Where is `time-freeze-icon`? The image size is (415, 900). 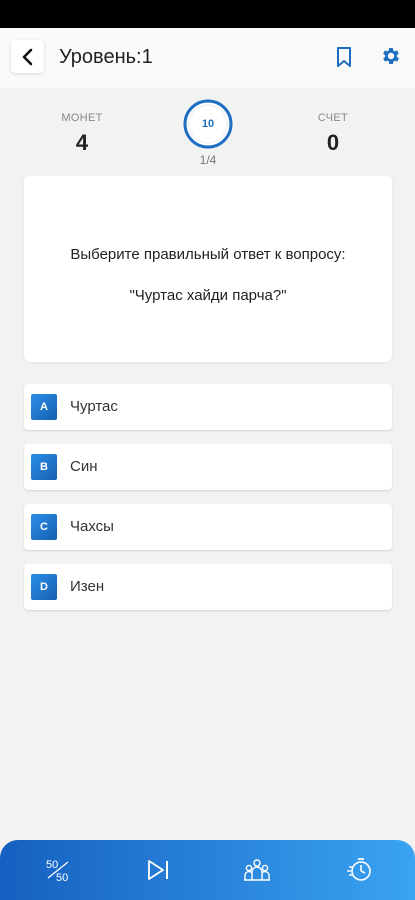
time-freeze-icon is located at coordinates (360, 870).